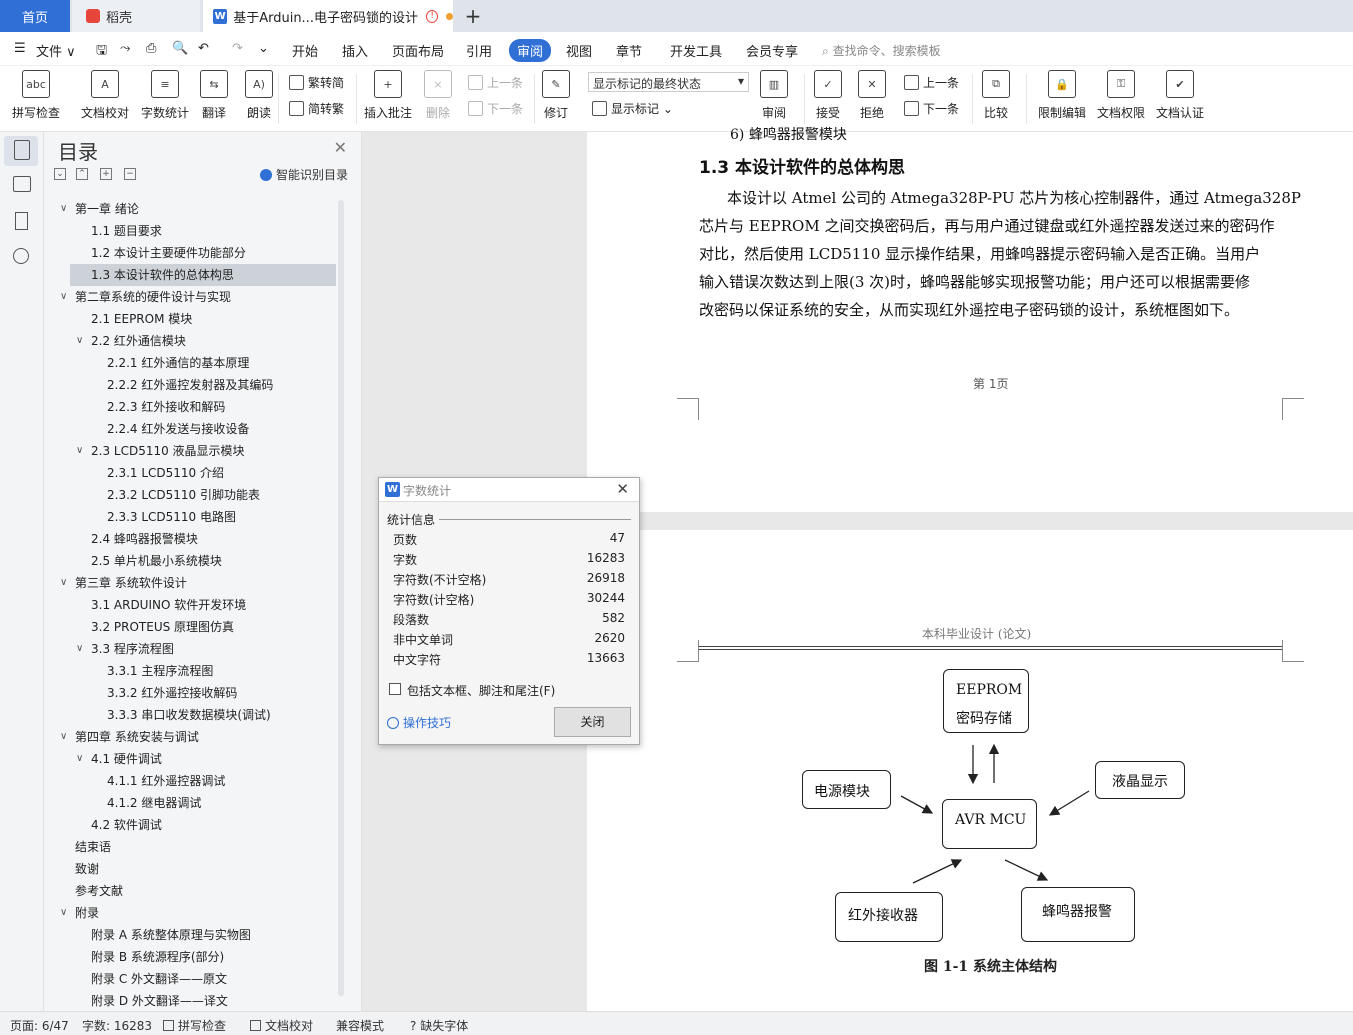 The image size is (1353, 1035). Describe the element at coordinates (328, 16) in the screenshot. I see `tab-document: W 基于Arduin...电子密码锁的设计 !` at that location.